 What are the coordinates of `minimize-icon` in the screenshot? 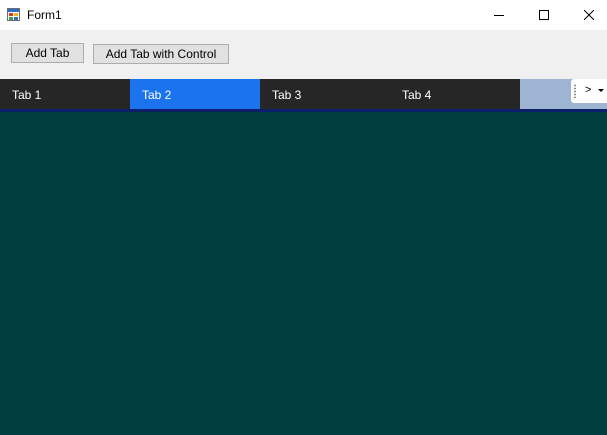 It's located at (499, 15).